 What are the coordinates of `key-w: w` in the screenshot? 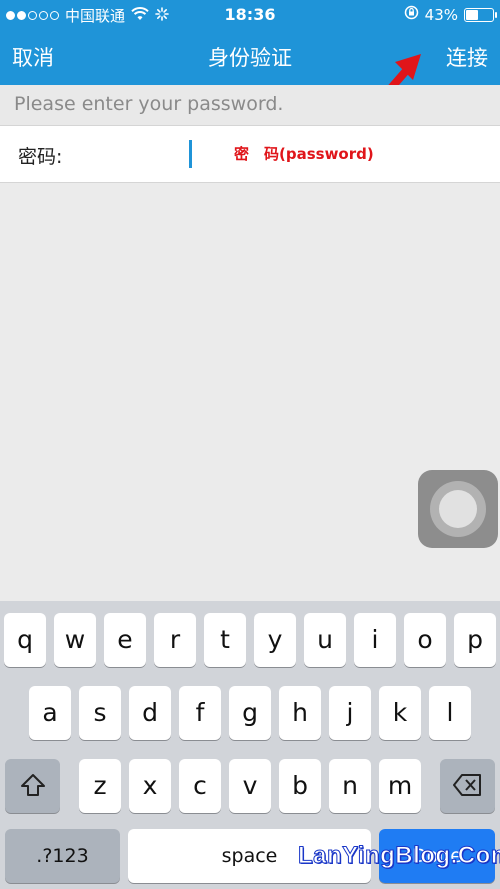 It's located at (75, 640).